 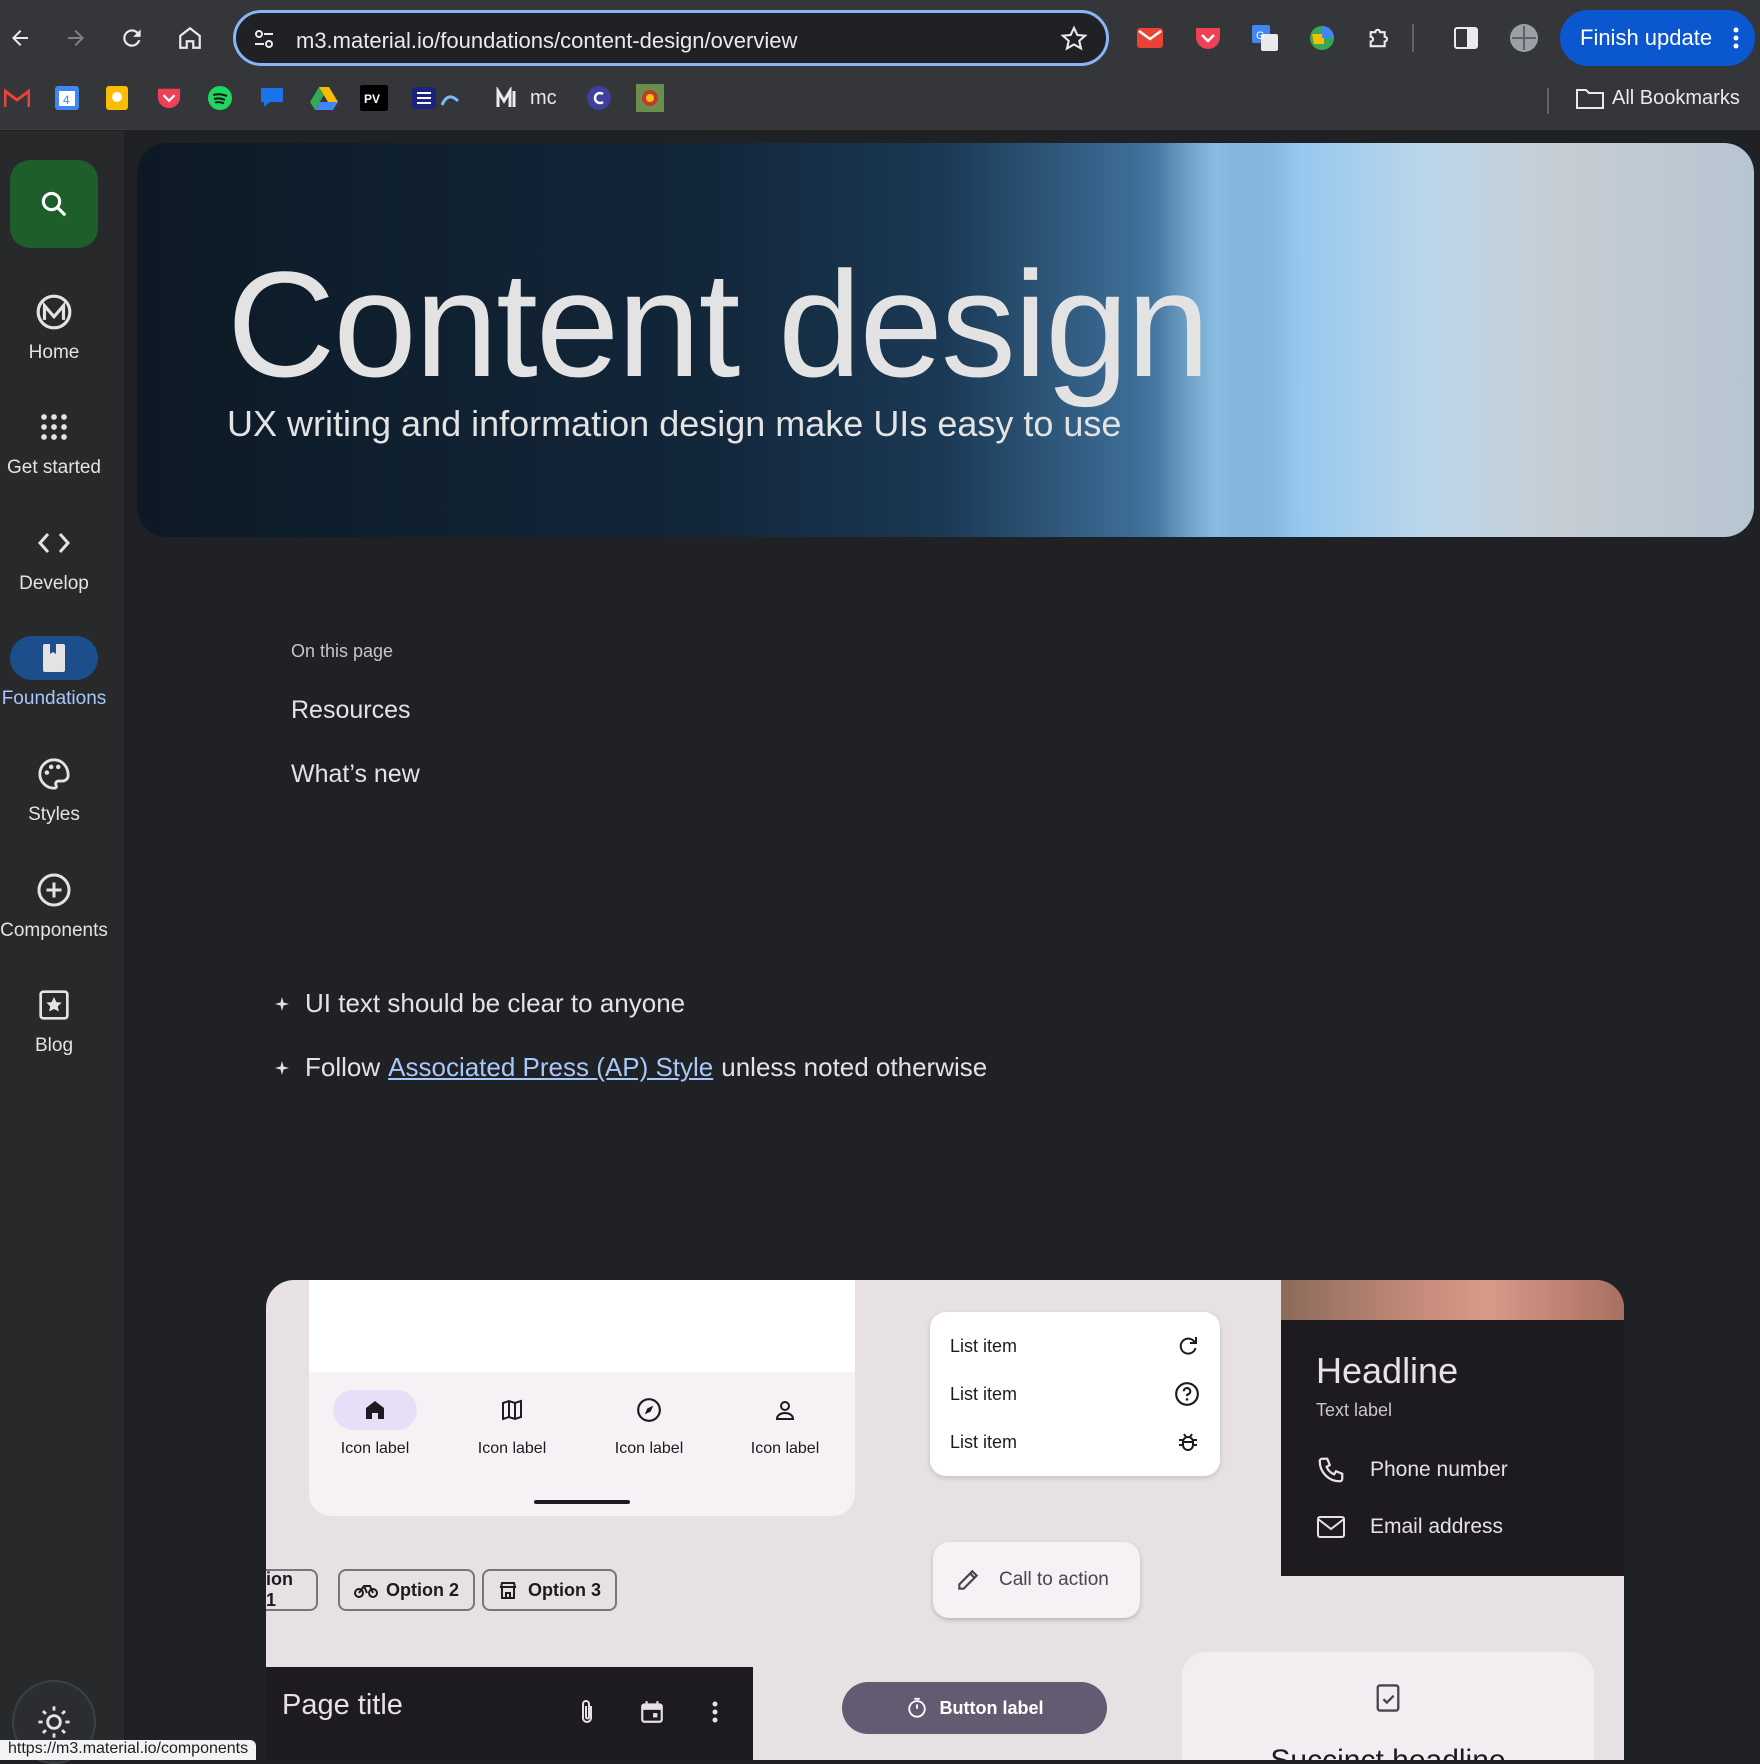 What do you see at coordinates (1208, 38) in the screenshot?
I see `pocket-extension` at bounding box center [1208, 38].